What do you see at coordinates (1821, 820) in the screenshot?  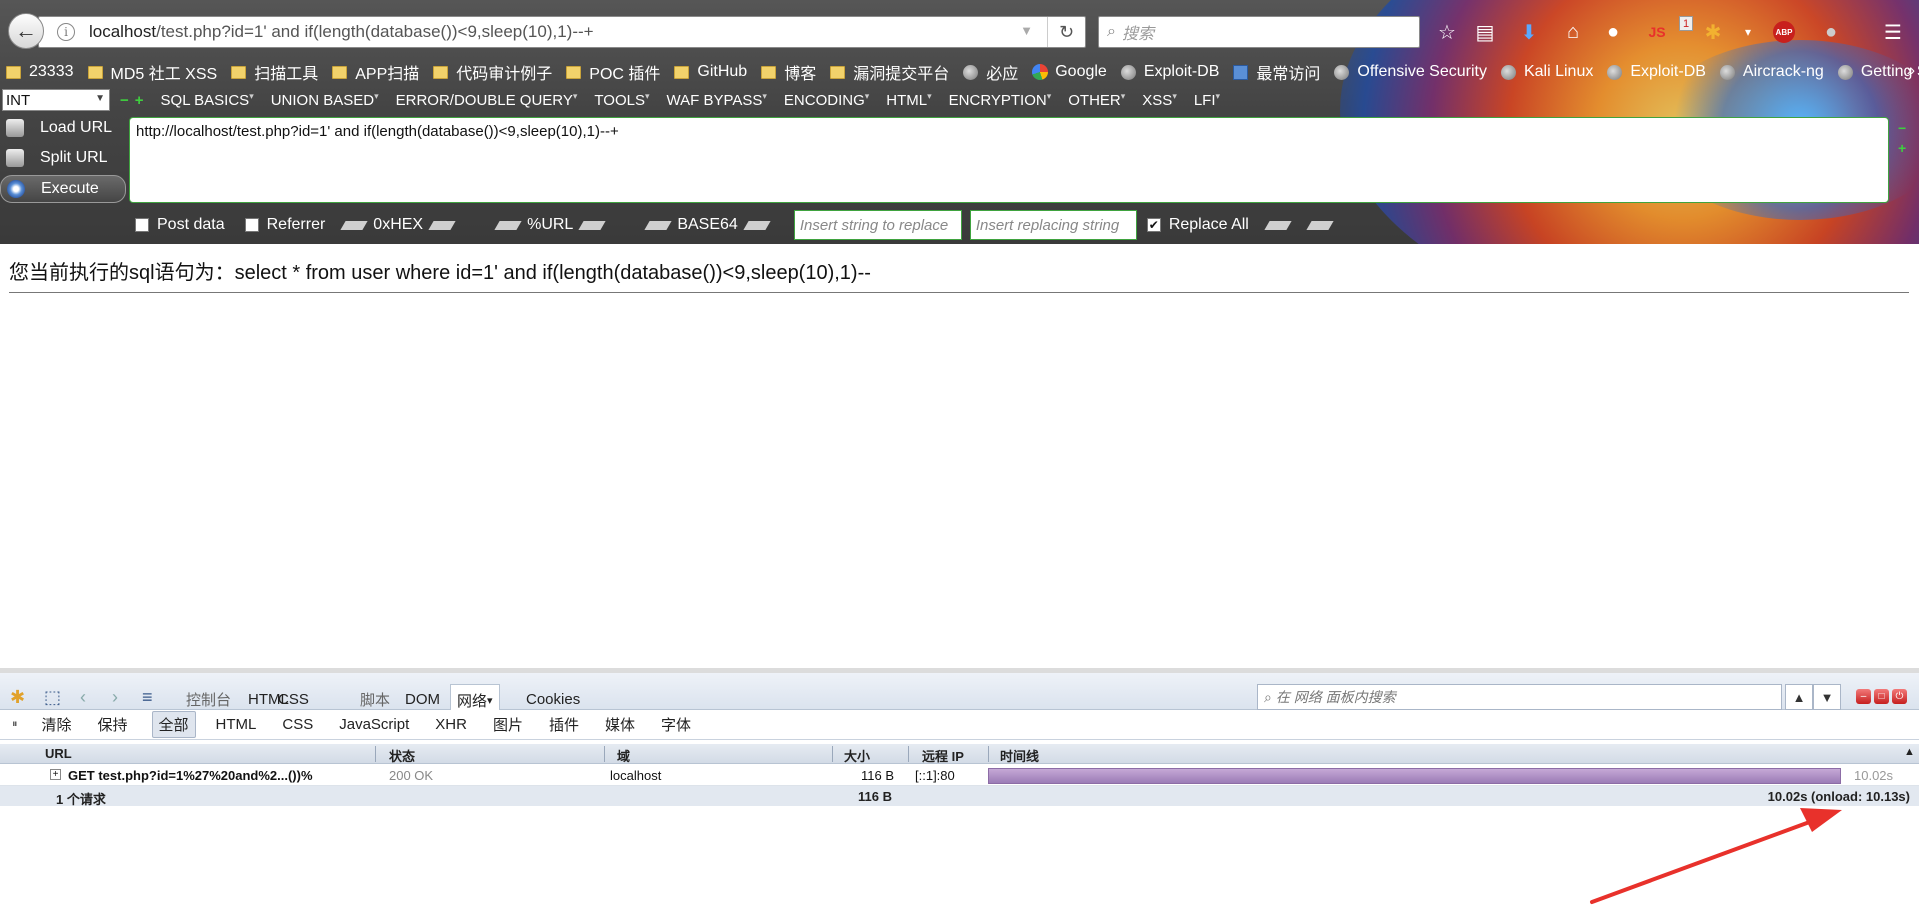 I see `annotation-arrow-head` at bounding box center [1821, 820].